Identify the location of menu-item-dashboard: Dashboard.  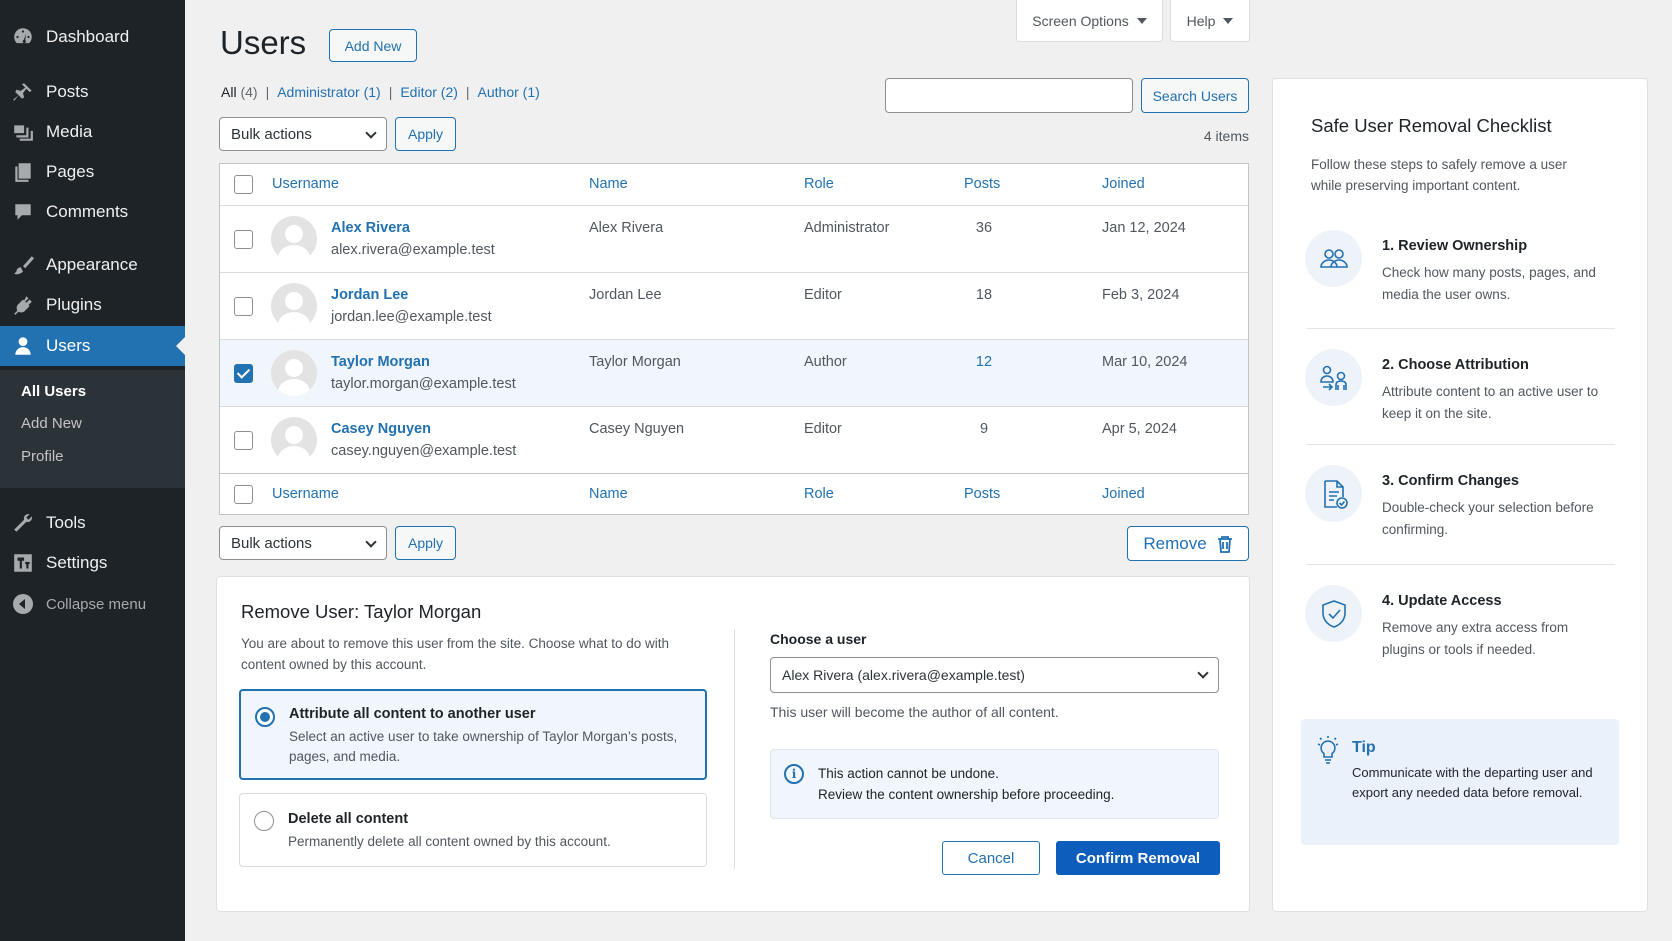
(92, 37).